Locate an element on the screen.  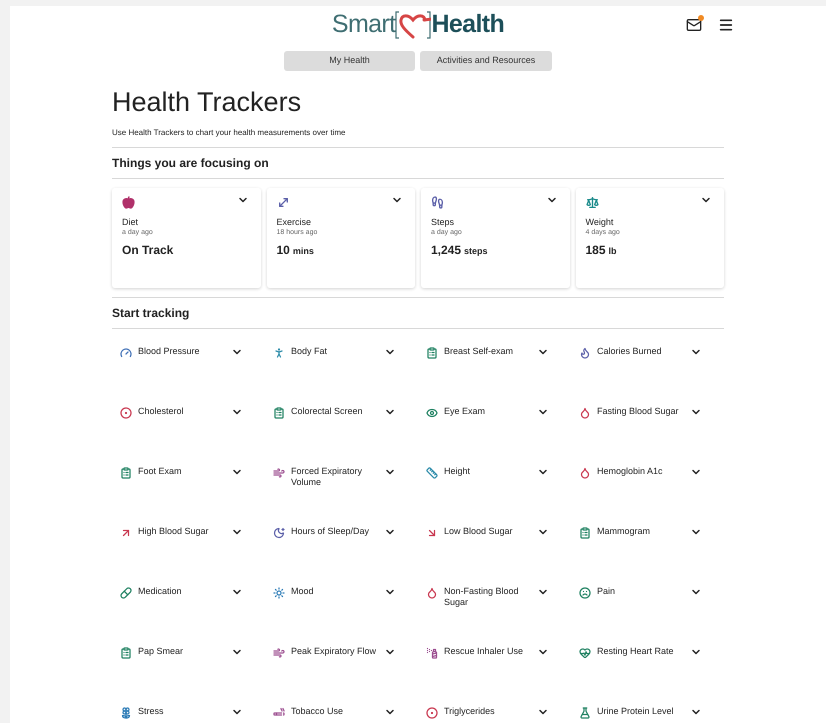
nav-tab: My Health is located at coordinates (349, 60).